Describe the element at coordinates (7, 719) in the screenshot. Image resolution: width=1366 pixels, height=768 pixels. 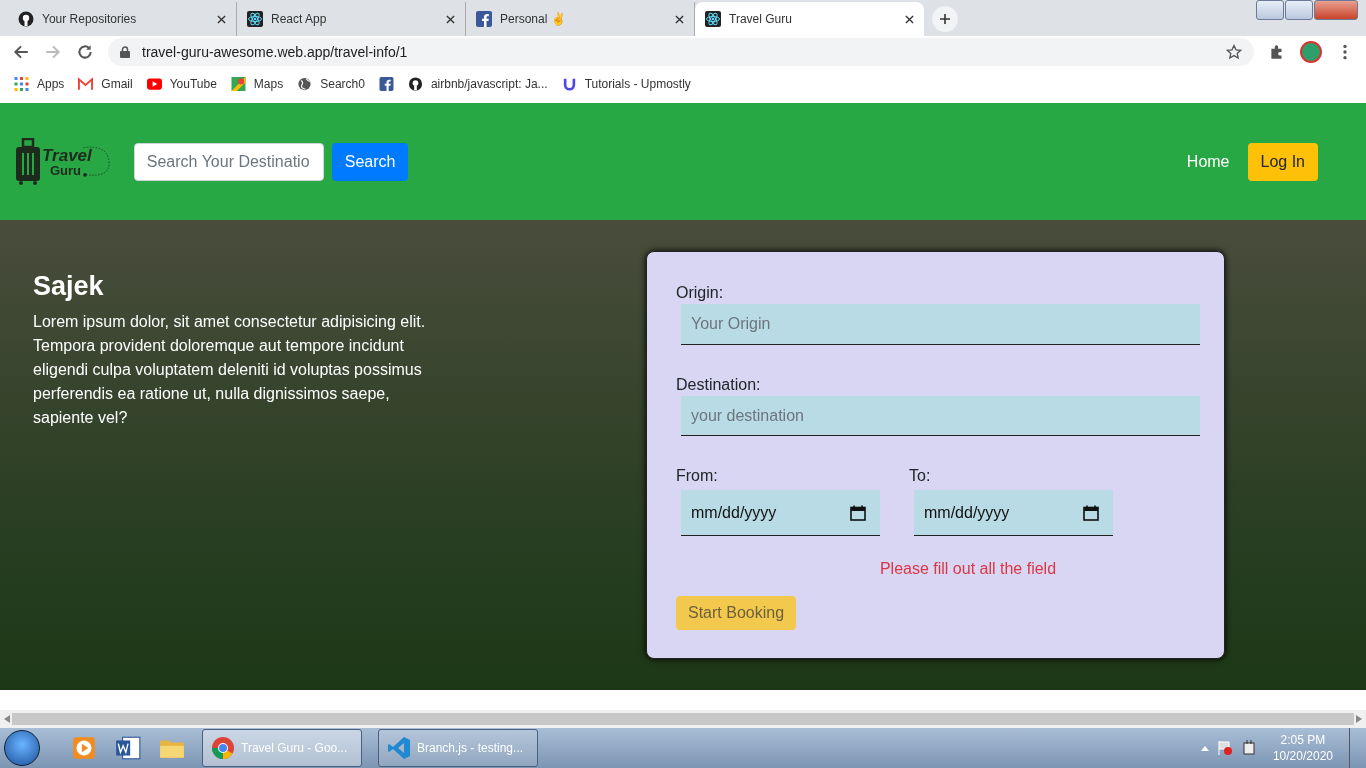
I see `scroll-left-arrow-icon` at that location.